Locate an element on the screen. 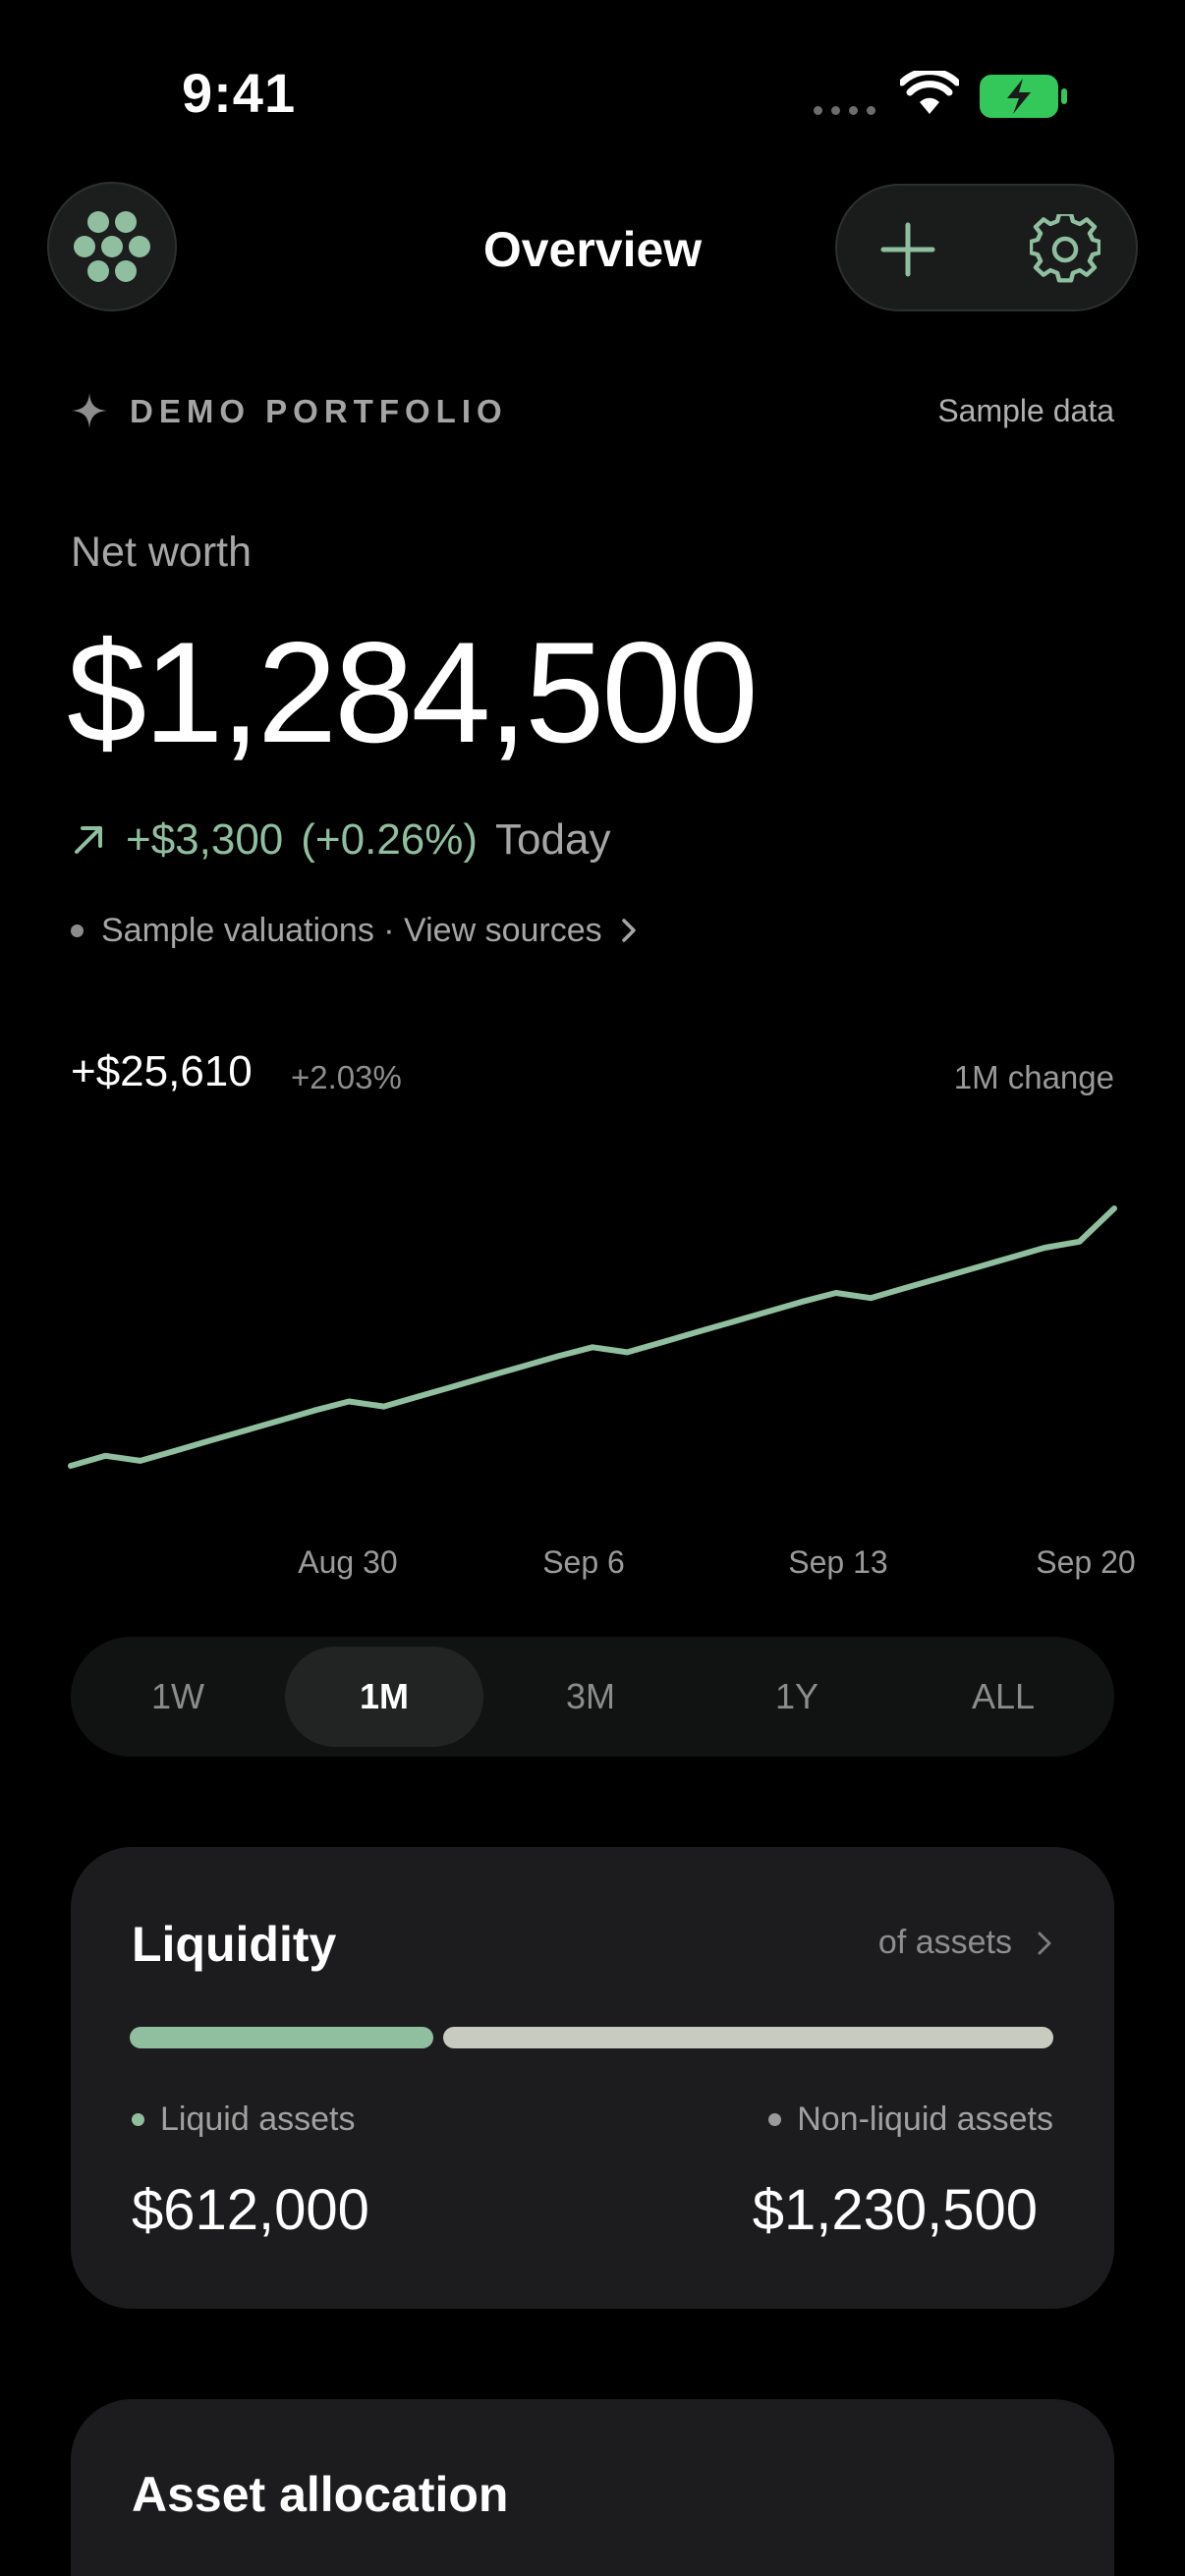 The height and width of the screenshot is (2576, 1185). nonliquid-assets-bar is located at coordinates (748, 2037).